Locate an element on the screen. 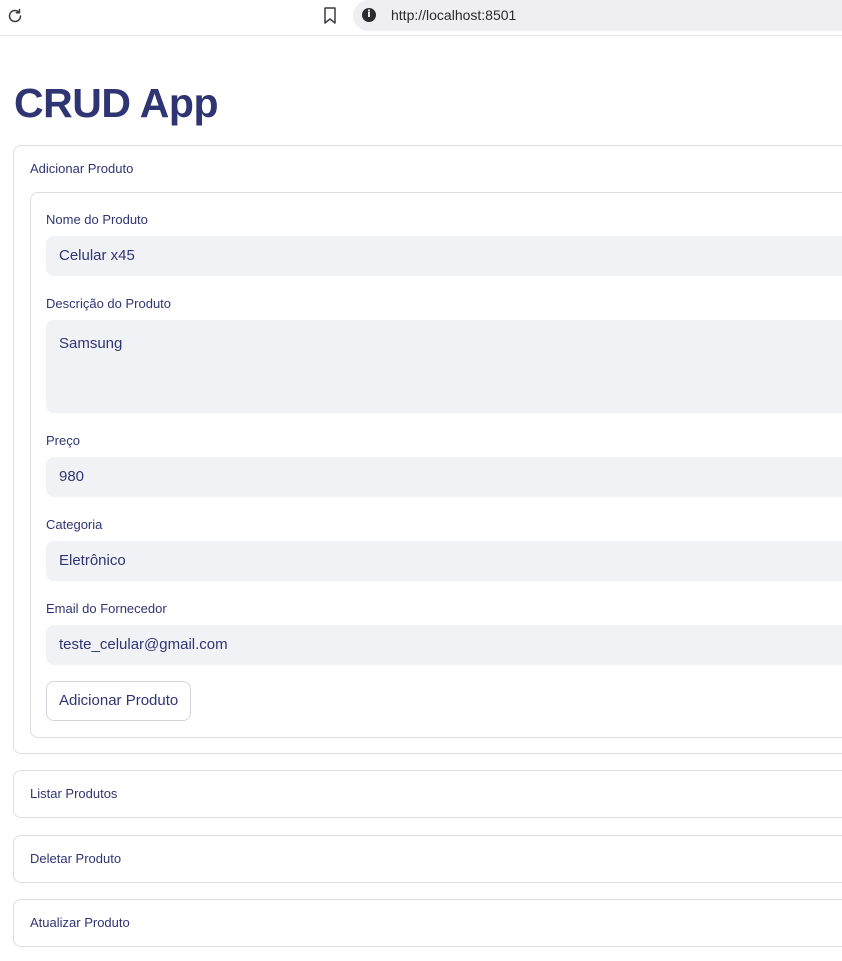 The width and height of the screenshot is (842, 961). expander-list-products-label: Listar Produtos is located at coordinates (73, 793).